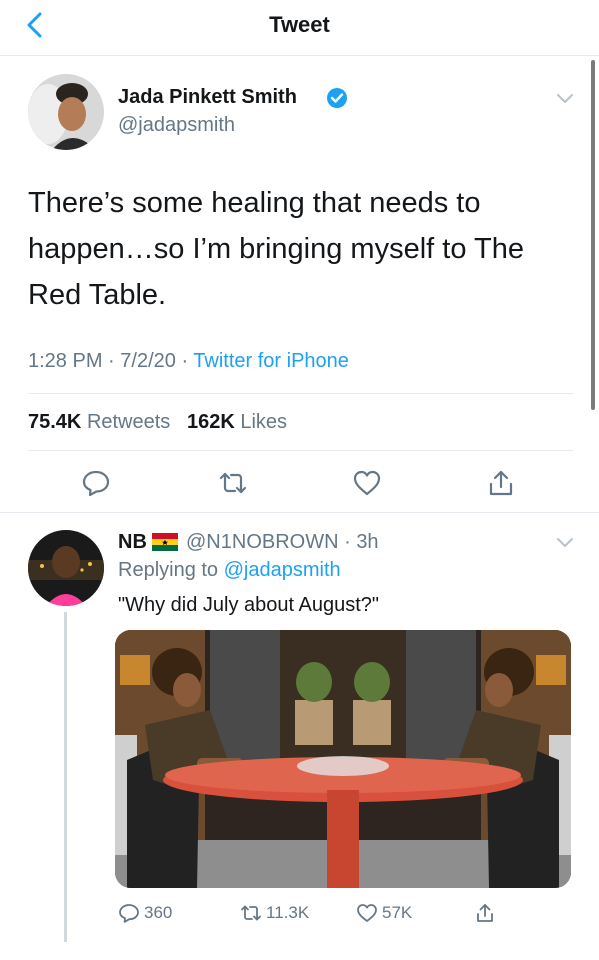 This screenshot has width=599, height=960. I want to click on author-handle: @jadapsmith, so click(176, 125).